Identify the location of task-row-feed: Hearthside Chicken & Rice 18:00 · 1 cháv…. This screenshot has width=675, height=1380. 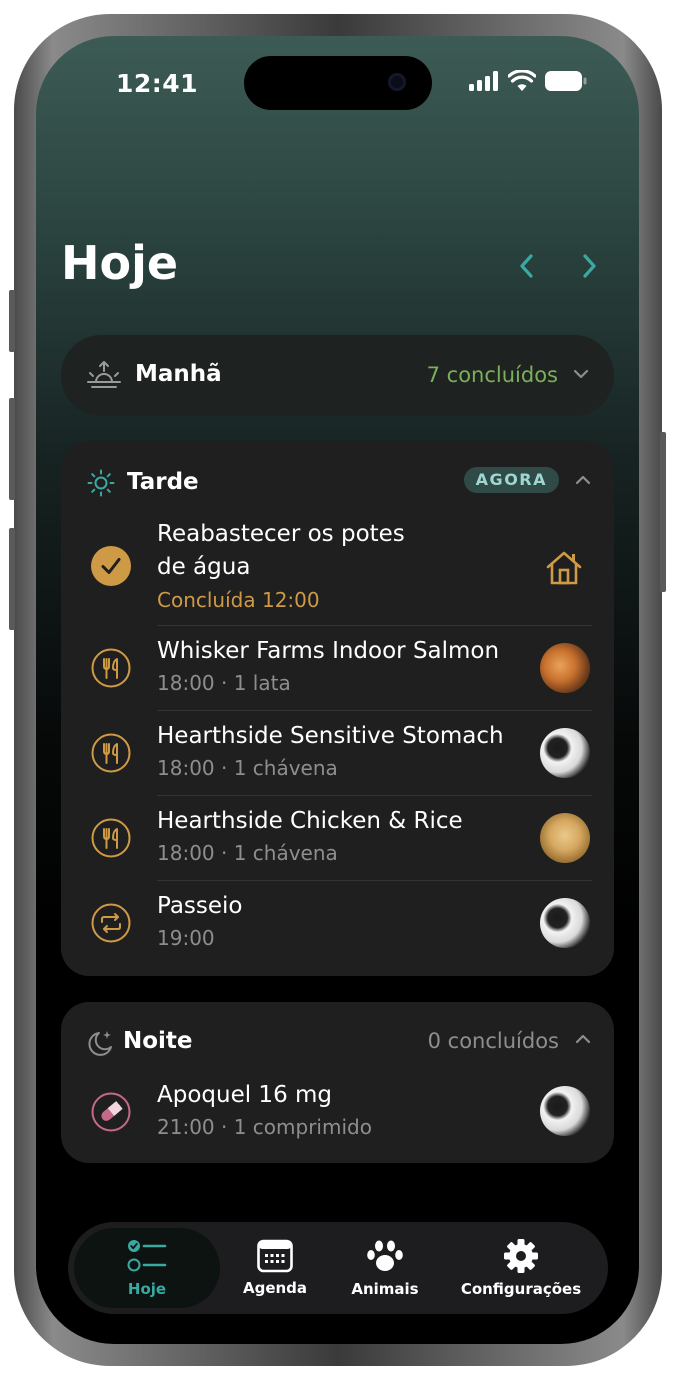
(337, 838).